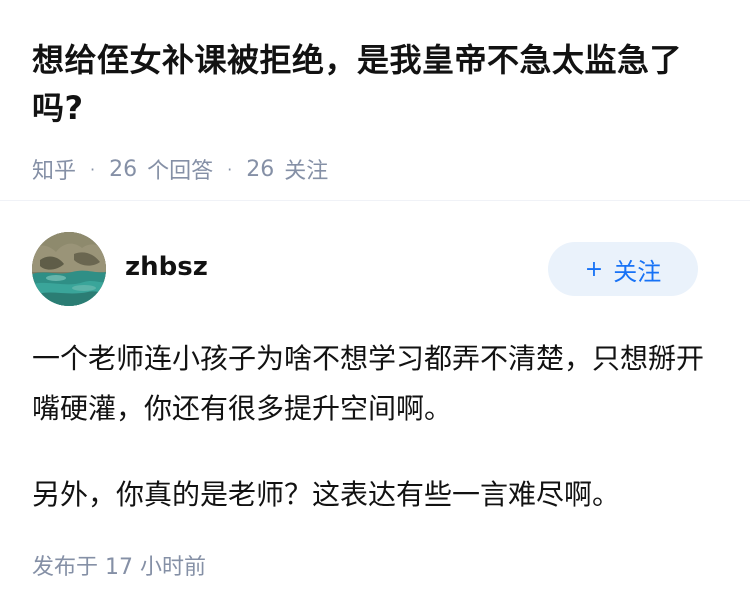  Describe the element at coordinates (180, 169) in the screenshot. I see `answer-count-label: 个回答` at that location.